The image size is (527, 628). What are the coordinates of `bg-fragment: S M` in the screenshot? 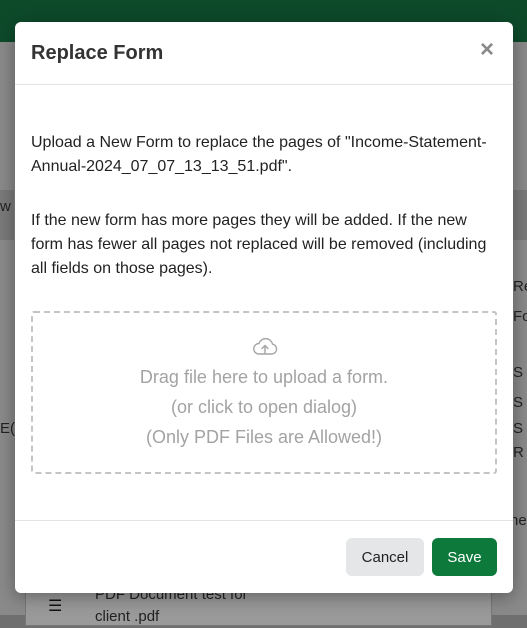 It's located at (520, 428).